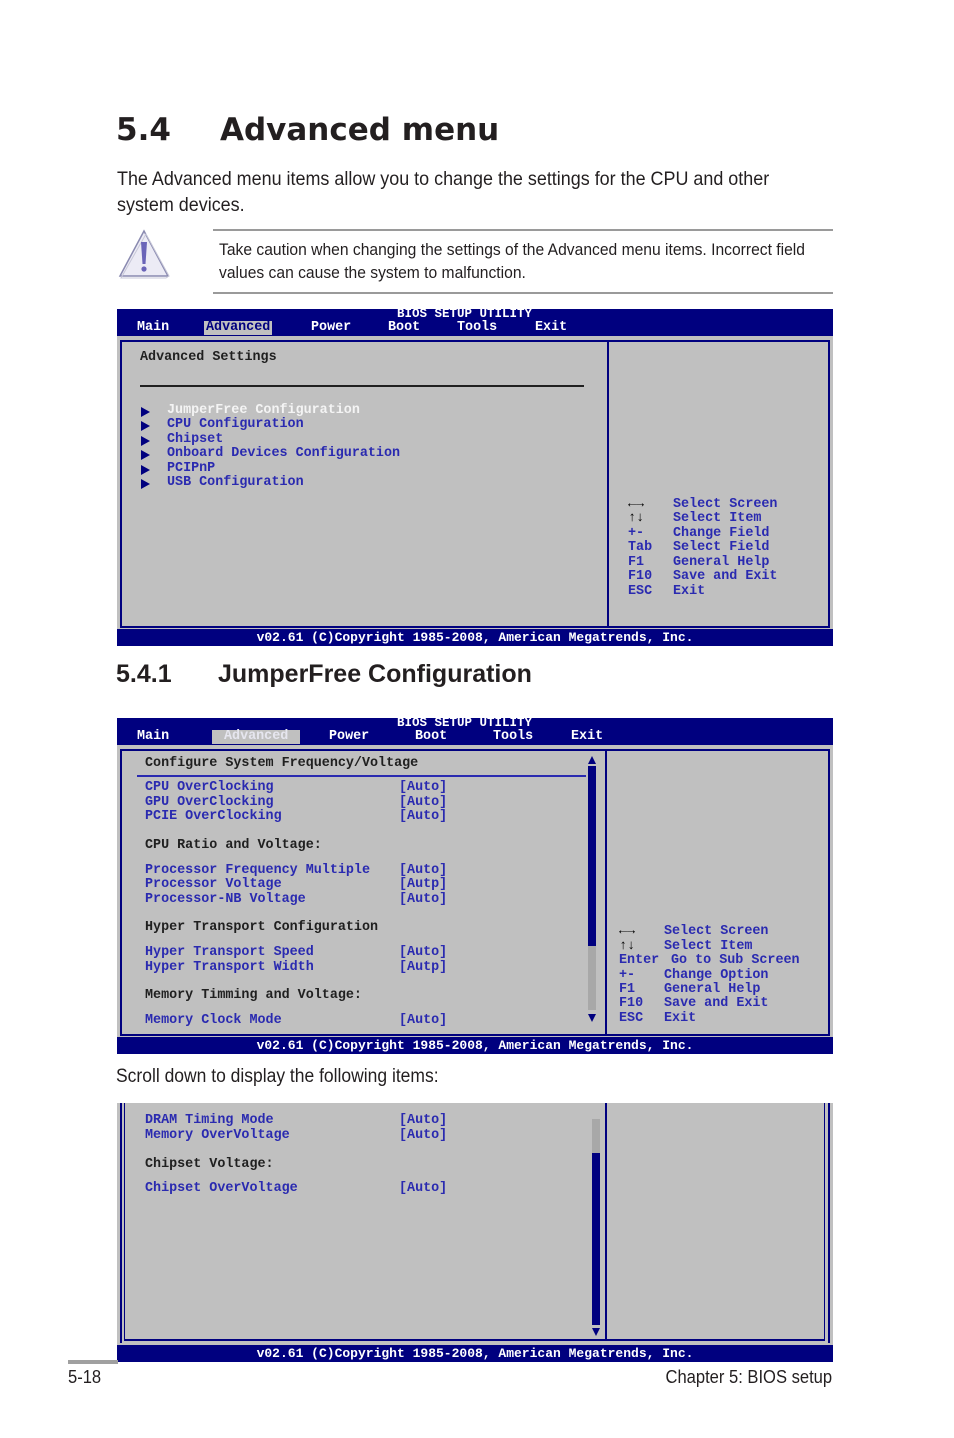  What do you see at coordinates (144, 254) in the screenshot?
I see `warning-triangle-icon` at bounding box center [144, 254].